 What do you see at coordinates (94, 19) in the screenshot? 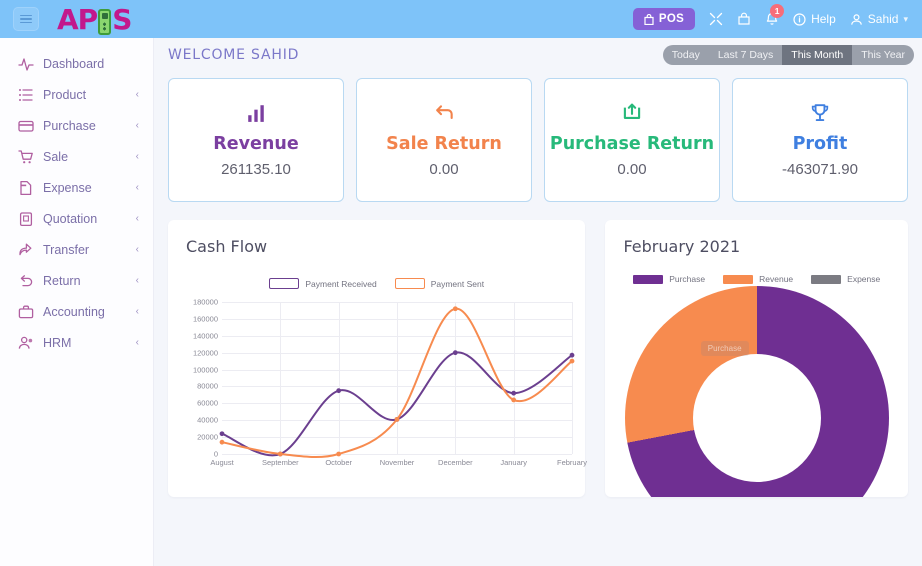
I see `app-logo: AP S` at bounding box center [94, 19].